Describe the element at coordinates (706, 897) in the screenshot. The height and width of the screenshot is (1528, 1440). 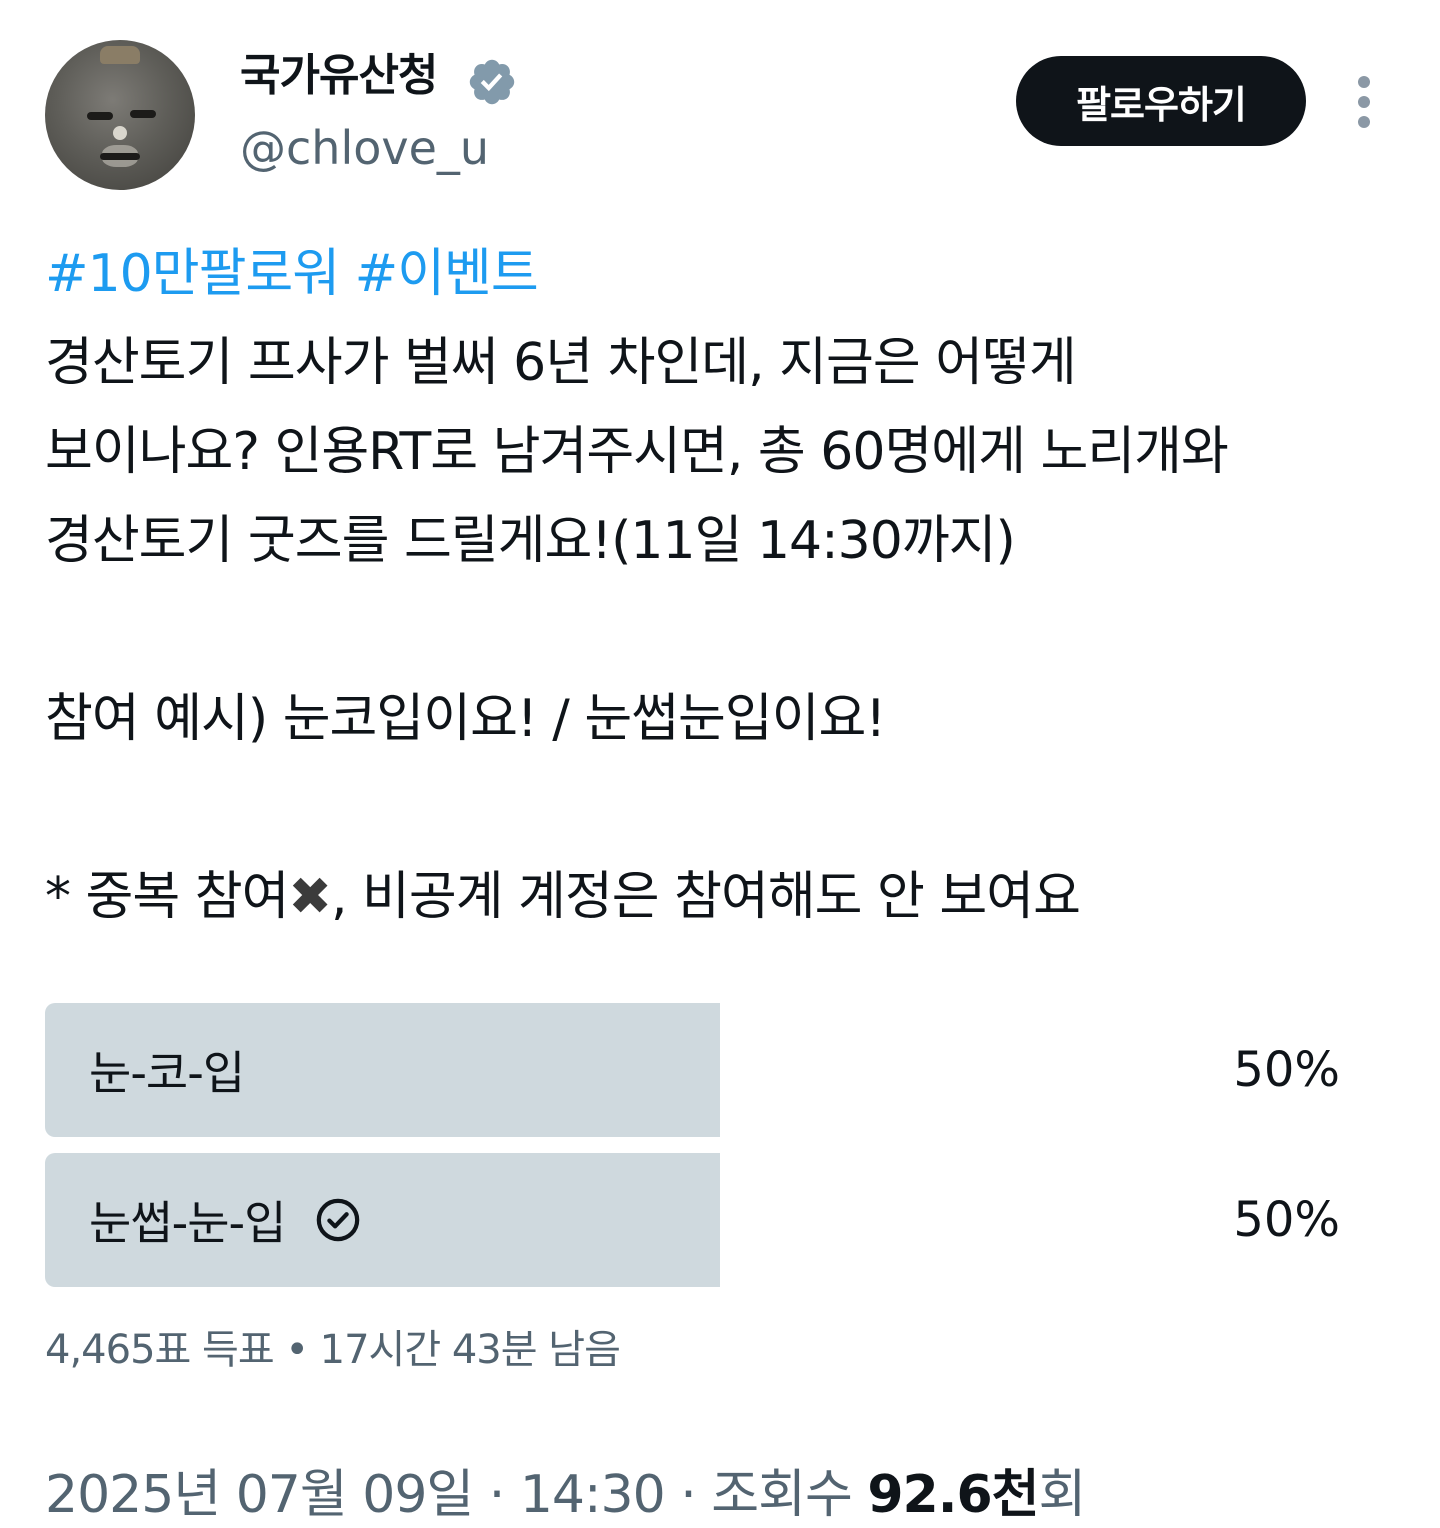
I see `tweet-text-segment: , 비공계 계정은 참여해도 안 보여요` at that location.